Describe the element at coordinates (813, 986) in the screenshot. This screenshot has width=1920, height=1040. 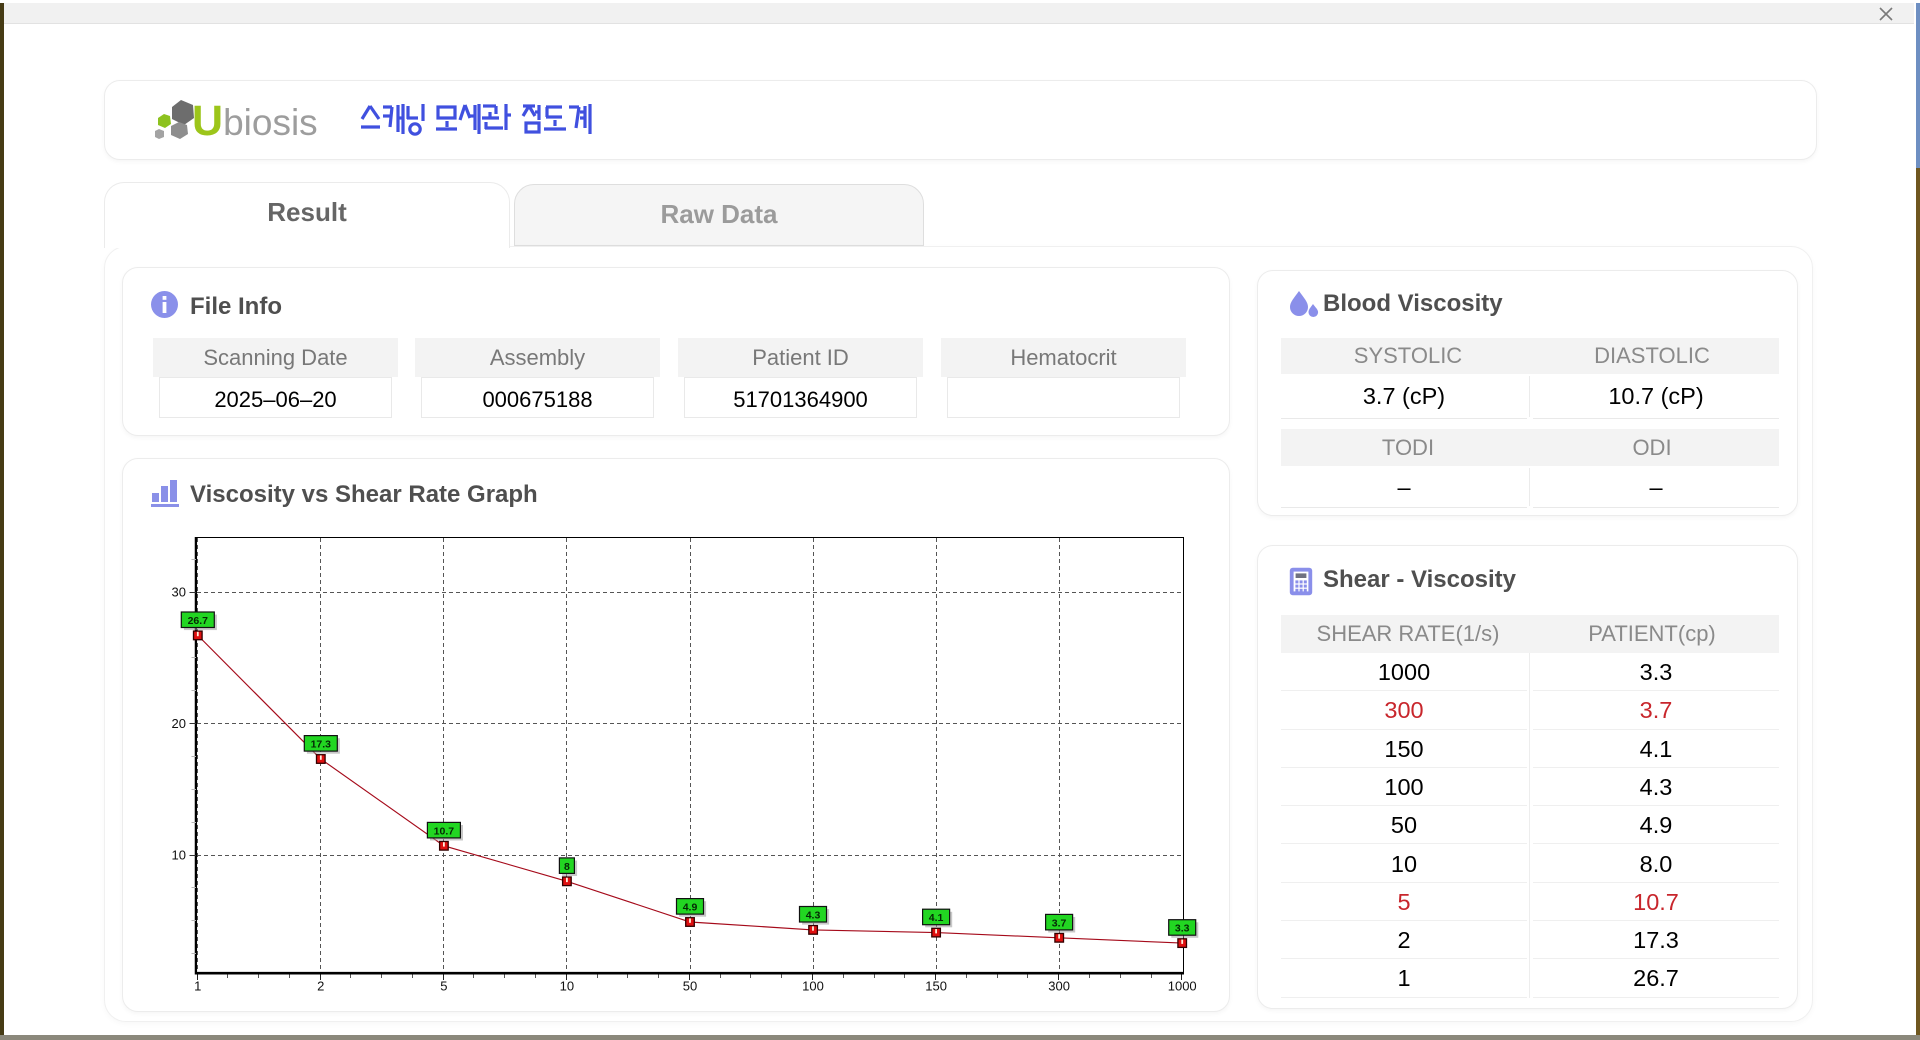
I see `svg-text: 100` at that location.